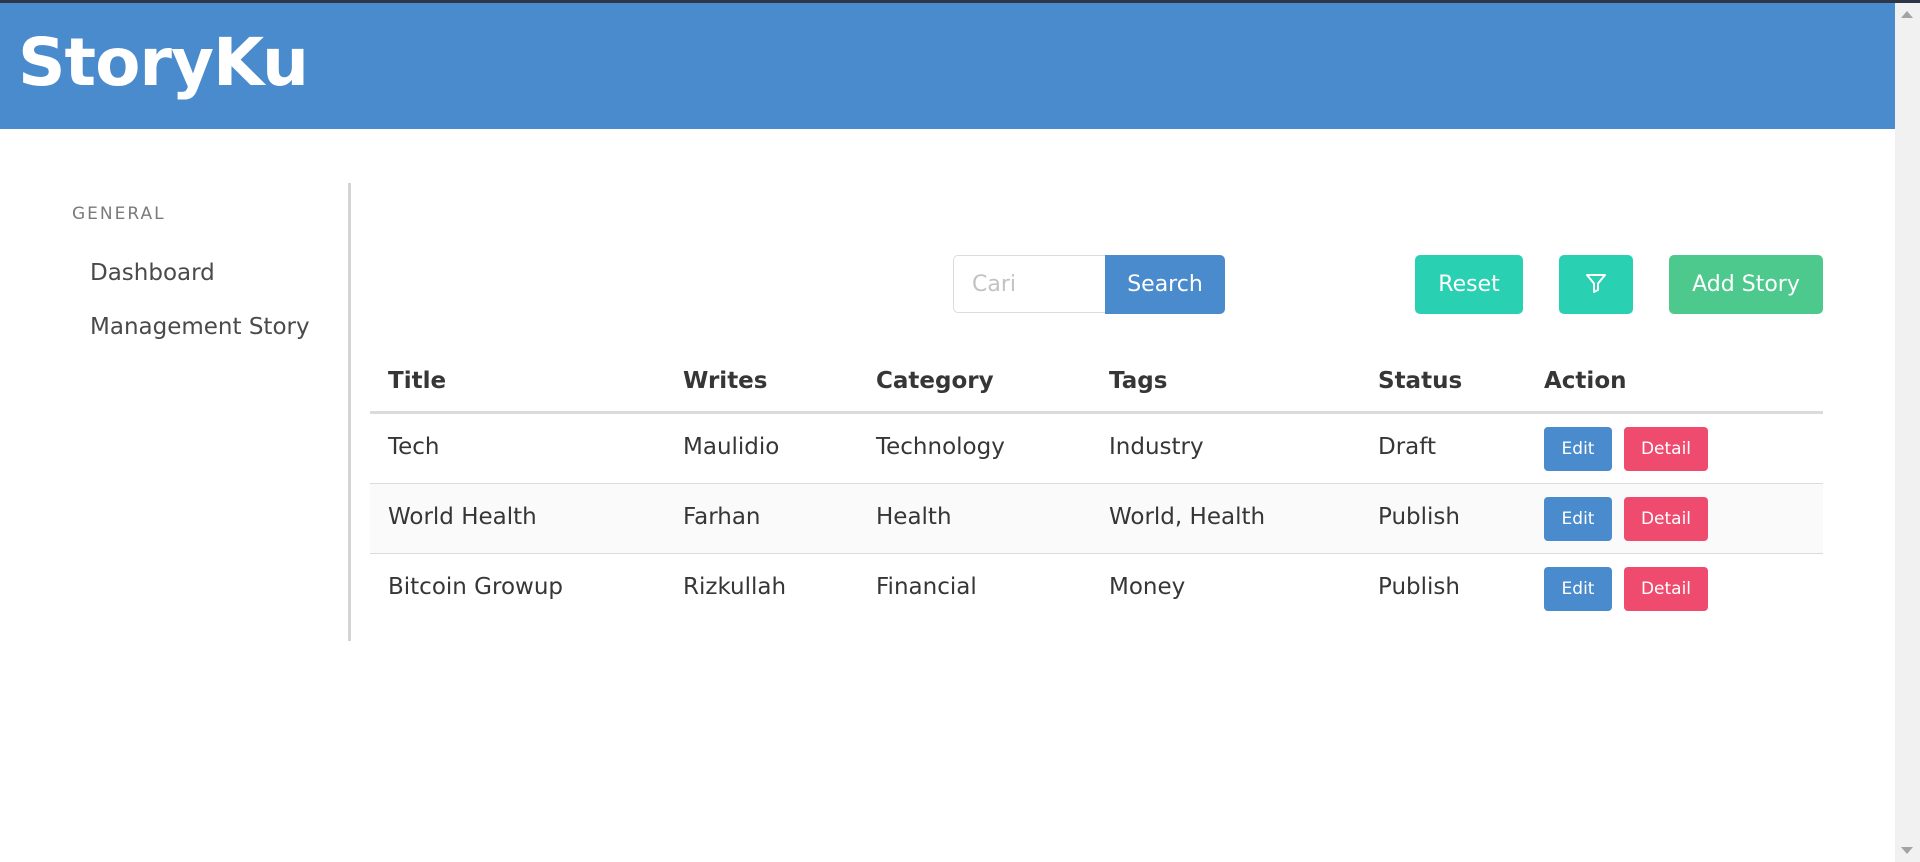 The width and height of the screenshot is (1920, 862). I want to click on filter-icon, so click(1596, 285).